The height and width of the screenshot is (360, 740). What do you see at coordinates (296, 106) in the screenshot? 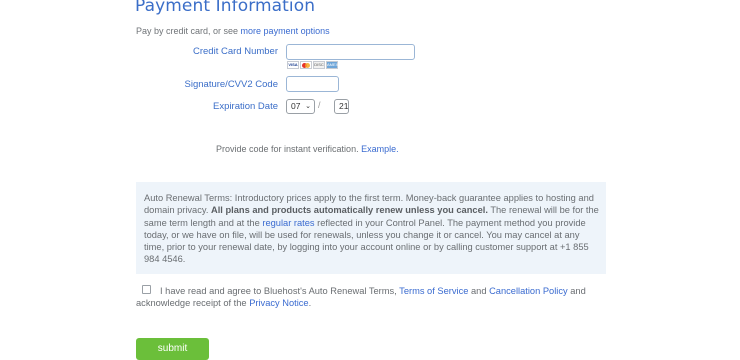
I see `expiration-month-value: 07` at bounding box center [296, 106].